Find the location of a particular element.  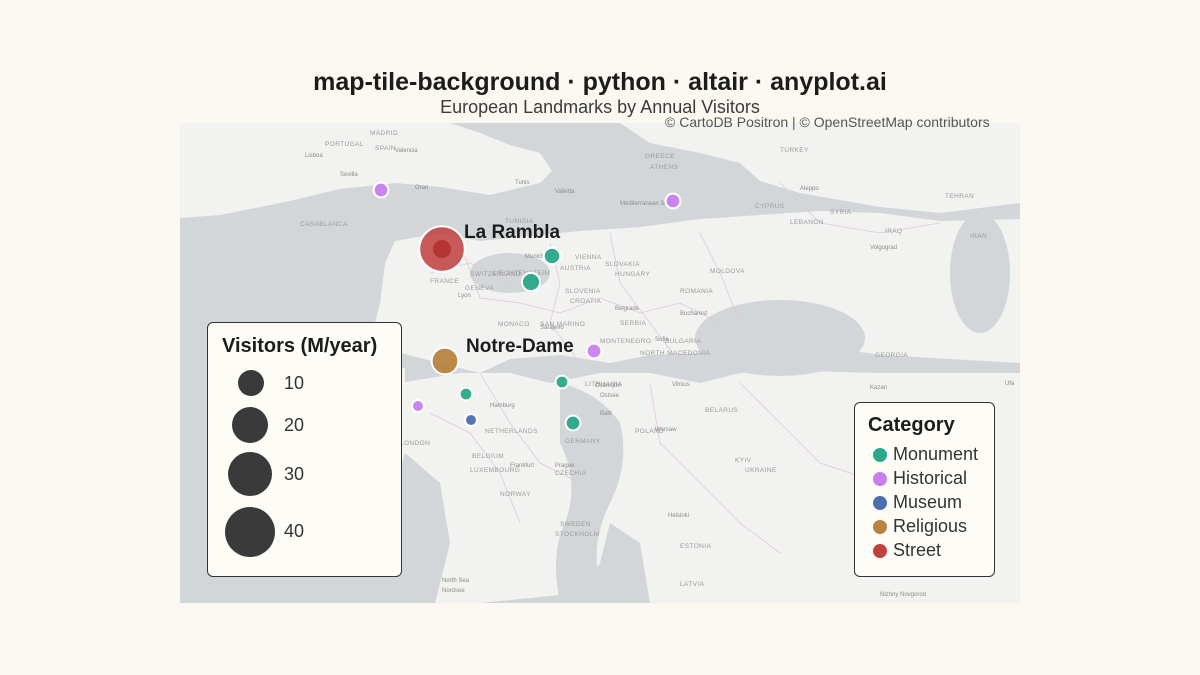

category-label: Historical is located at coordinates (930, 478).